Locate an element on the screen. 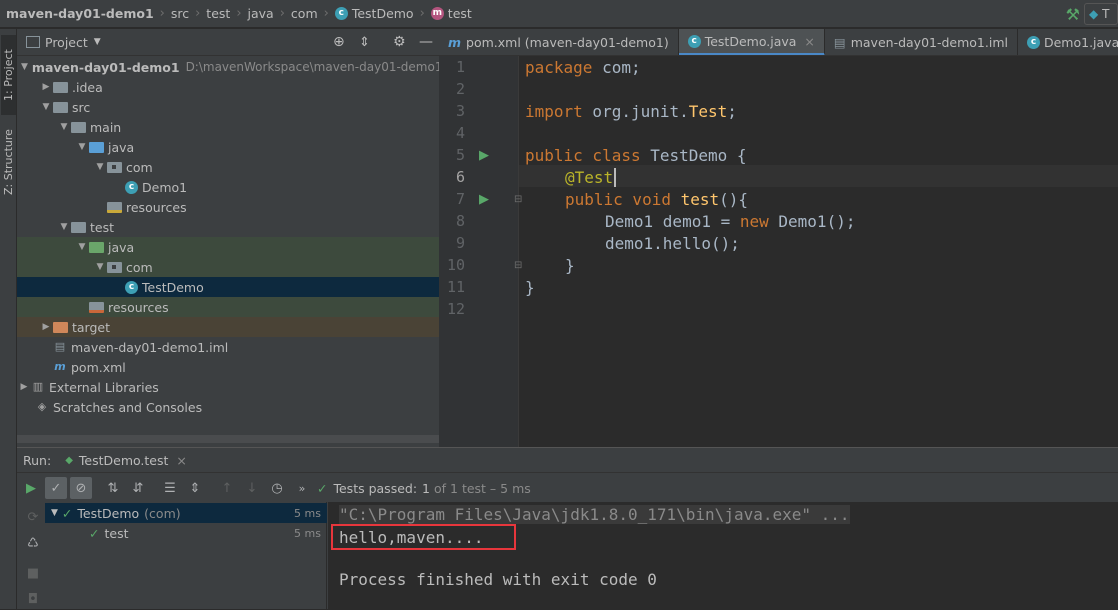  expand-all-icon: ☰ is located at coordinates (170, 488).